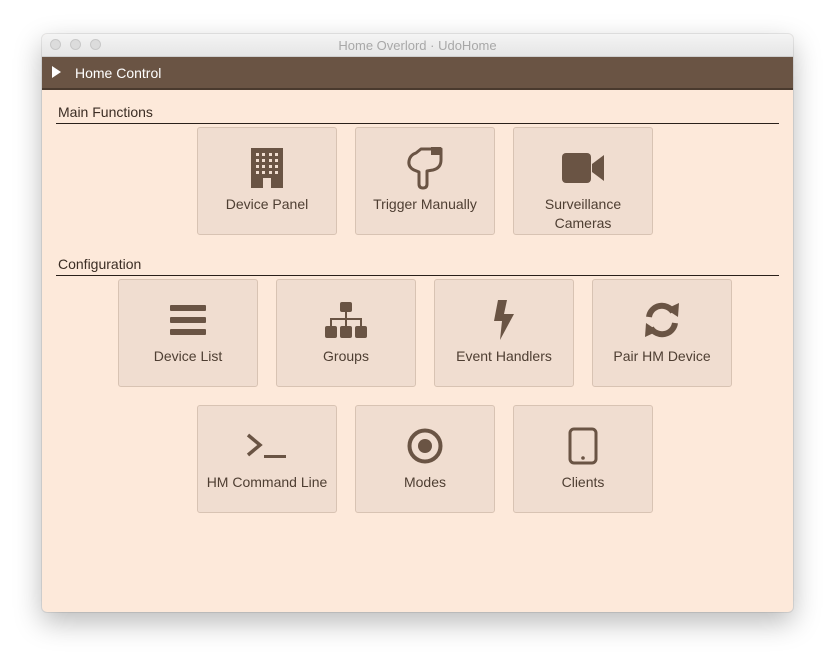 The image size is (835, 662). I want to click on tablet-icon, so click(583, 446).